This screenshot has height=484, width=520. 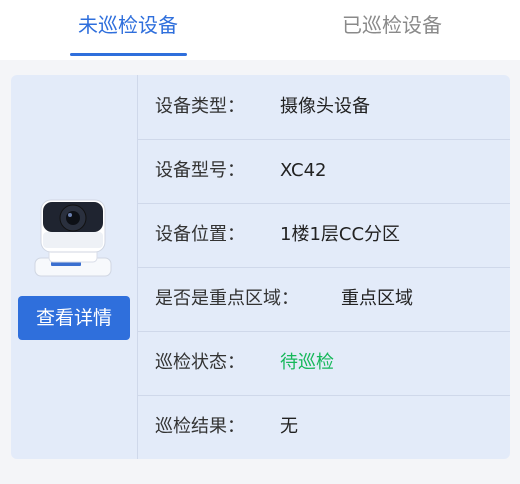 What do you see at coordinates (289, 426) in the screenshot?
I see `patrol-result-value: 无` at bounding box center [289, 426].